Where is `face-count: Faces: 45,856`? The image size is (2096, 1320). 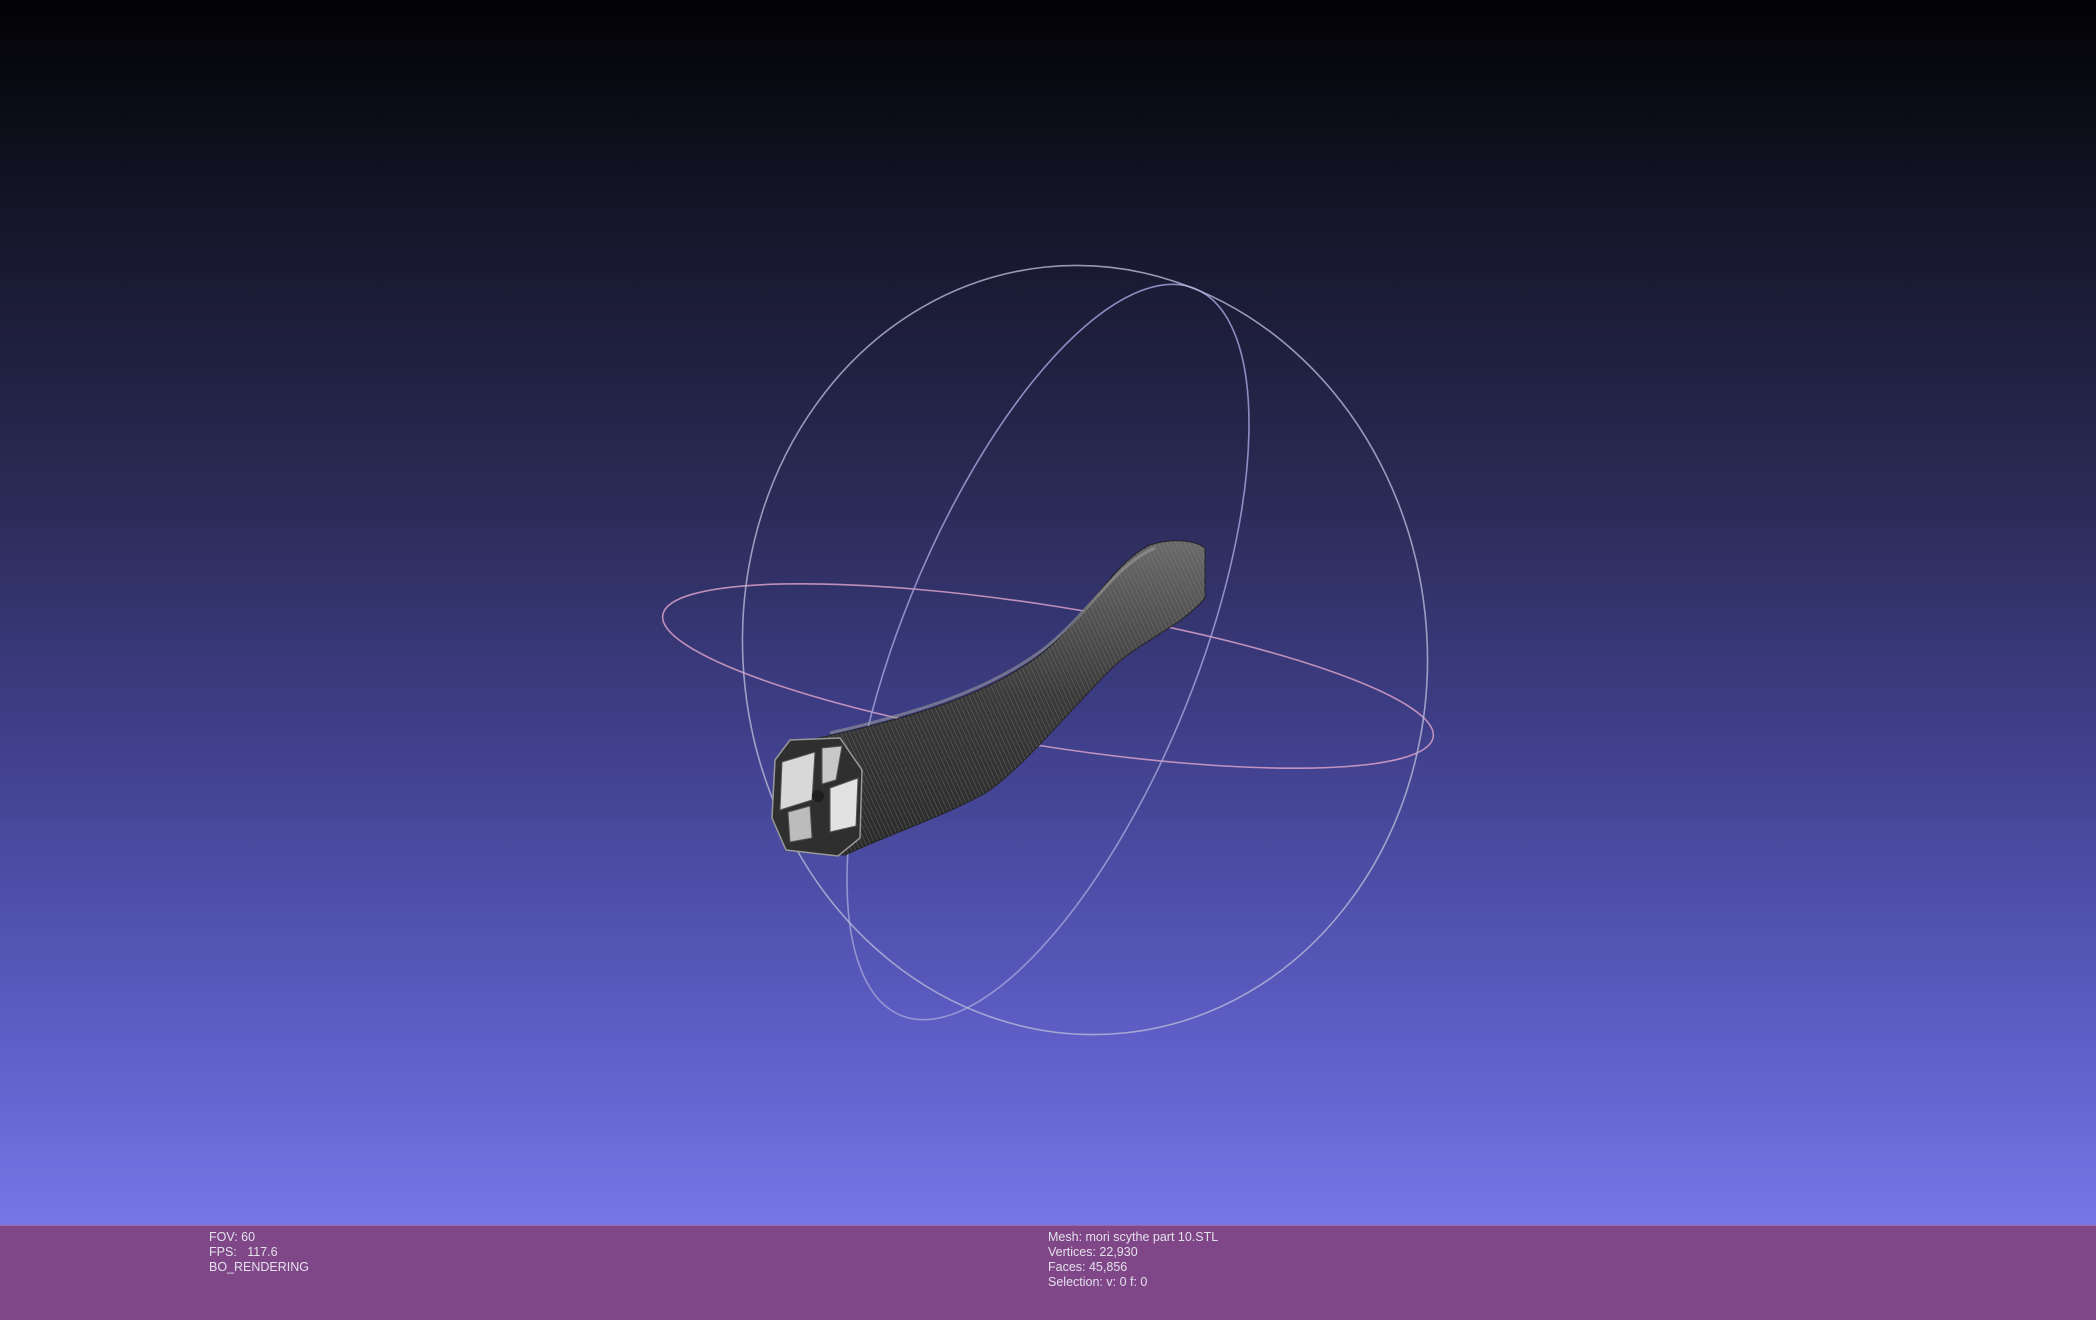 face-count: Faces: 45,856 is located at coordinates (1088, 1267).